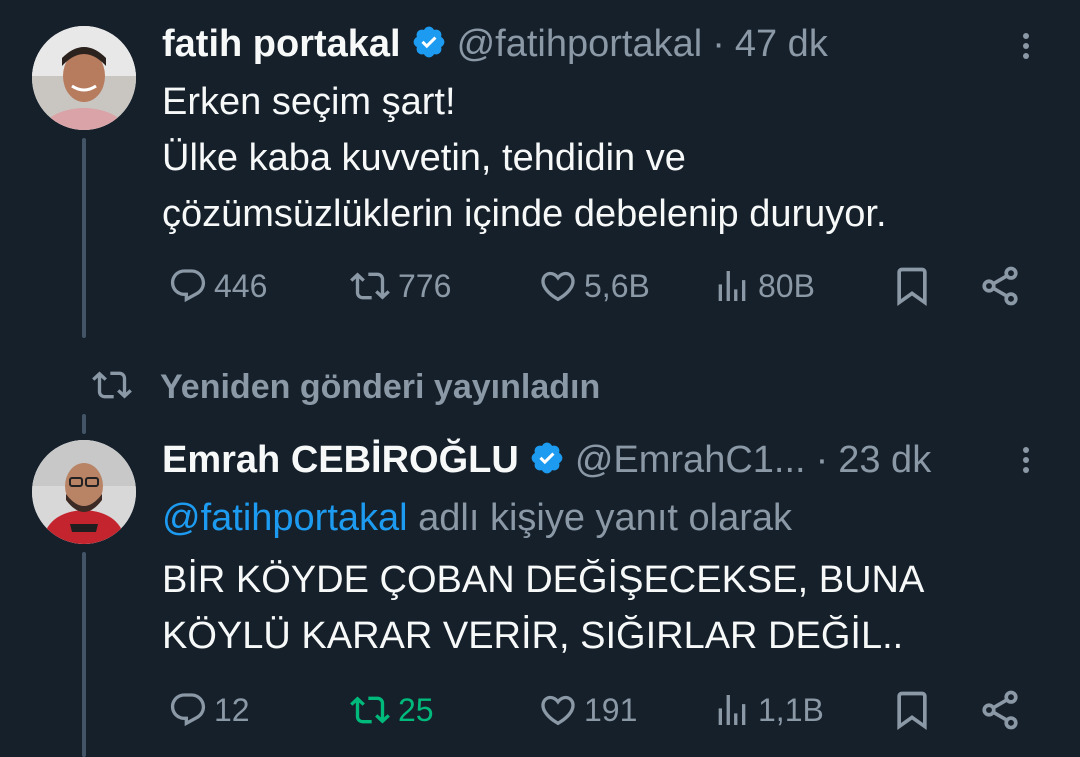 The height and width of the screenshot is (757, 1080). I want to click on repost-count: 25, so click(416, 709).